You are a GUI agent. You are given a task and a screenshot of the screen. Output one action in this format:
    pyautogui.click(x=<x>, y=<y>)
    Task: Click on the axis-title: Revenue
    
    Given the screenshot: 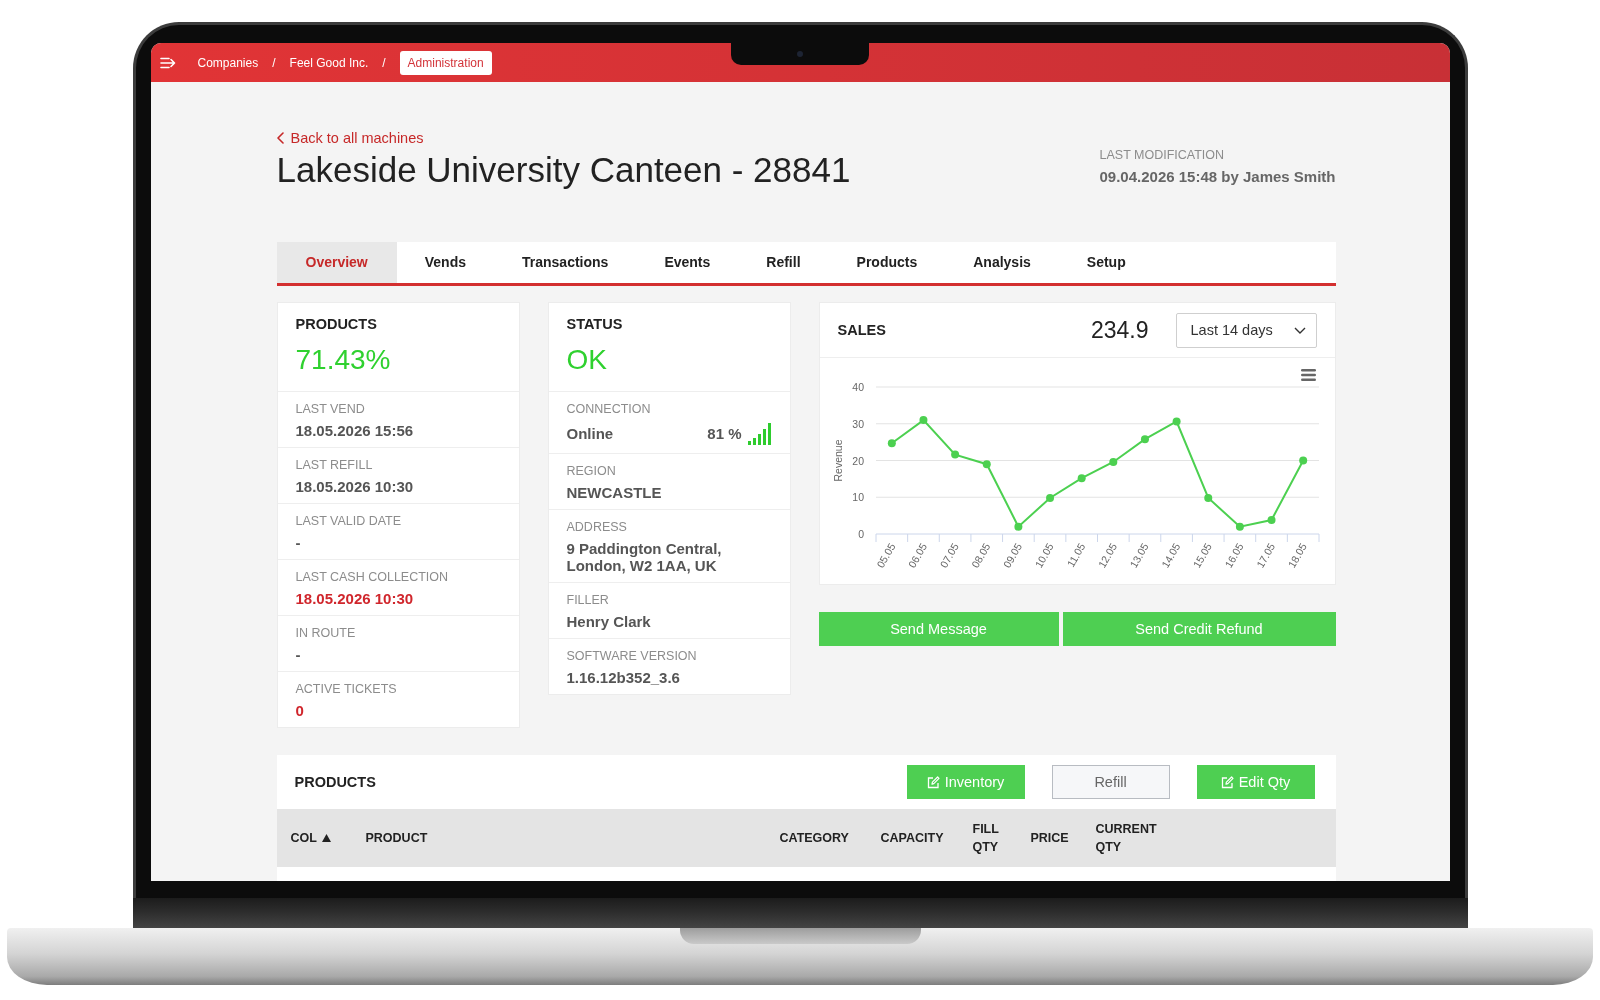 What is the action you would take?
    pyautogui.click(x=837, y=460)
    